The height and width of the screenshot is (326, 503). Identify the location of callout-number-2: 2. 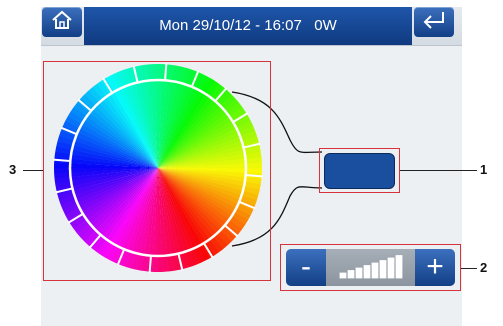
(484, 267).